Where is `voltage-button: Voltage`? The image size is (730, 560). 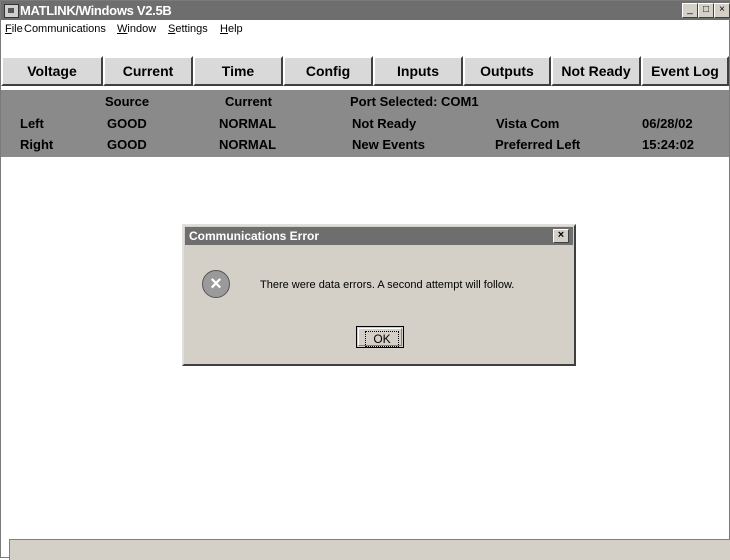 voltage-button: Voltage is located at coordinates (52, 71).